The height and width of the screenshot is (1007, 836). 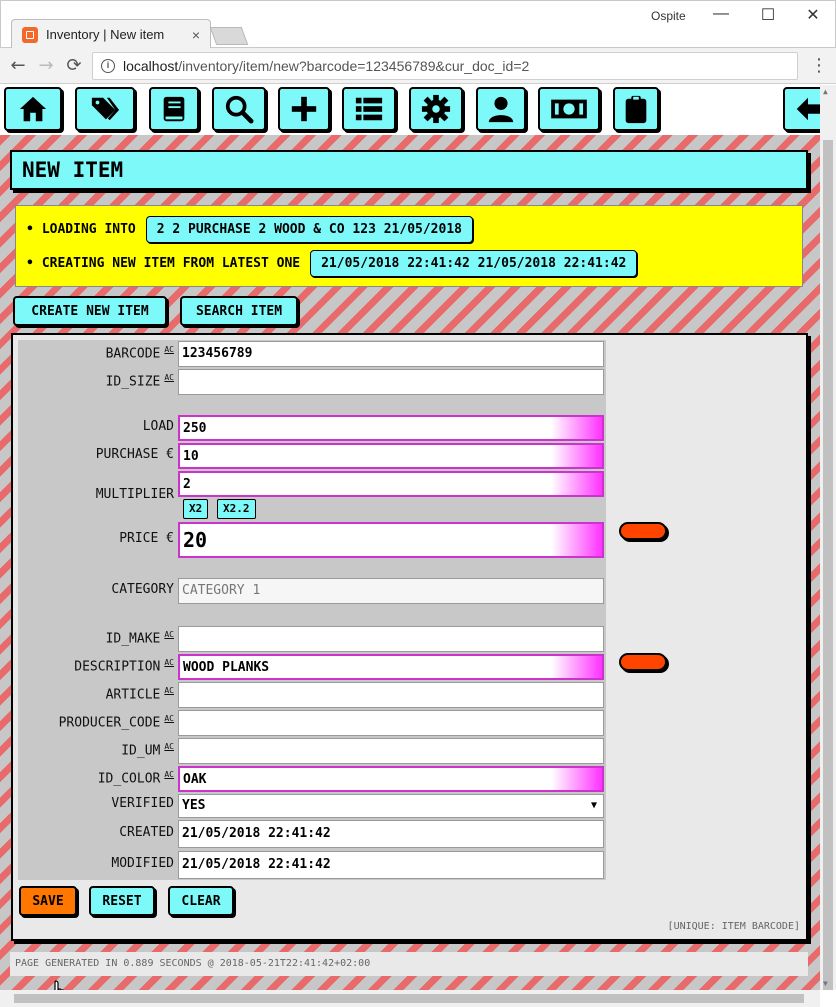 What do you see at coordinates (108, 66) in the screenshot?
I see `info-icon: i` at bounding box center [108, 66].